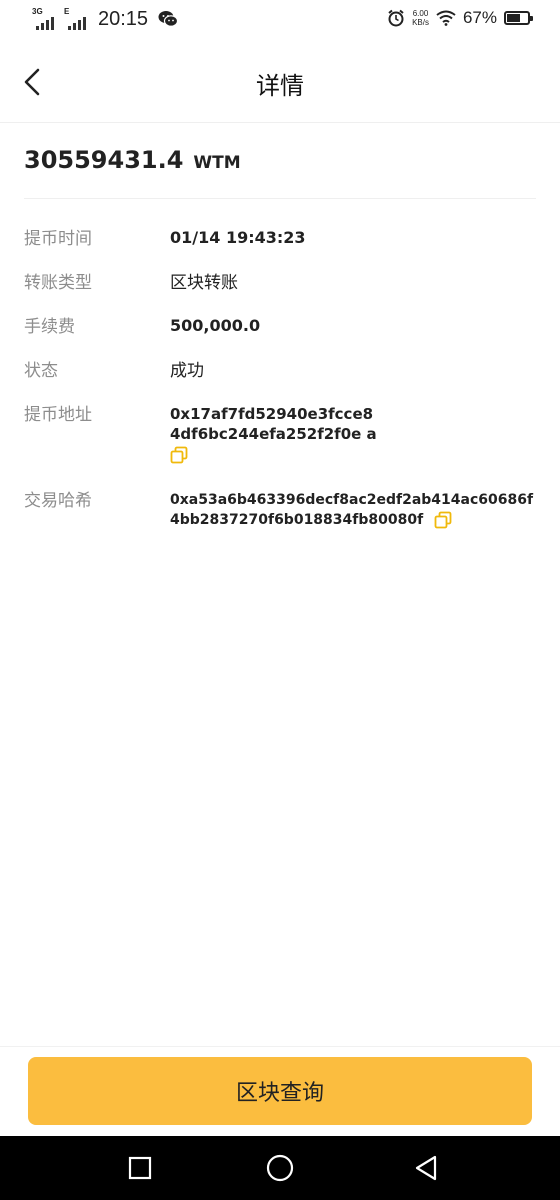 Image resolution: width=560 pixels, height=1200 pixels. What do you see at coordinates (272, 414) in the screenshot?
I see `address-line-1: 0x17af7fd52940e3fcce8` at bounding box center [272, 414].